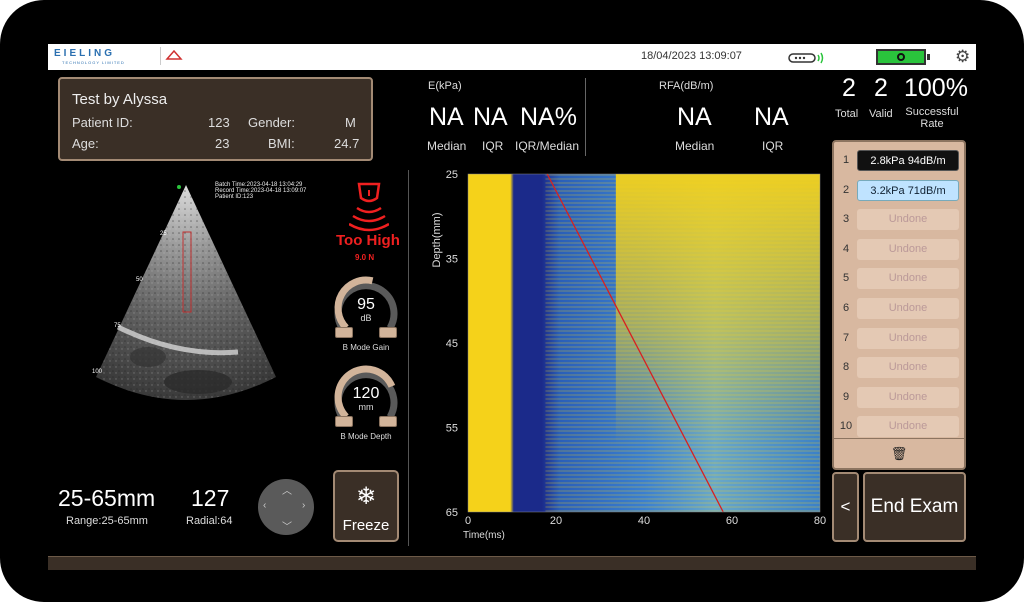  What do you see at coordinates (368, 240) in the screenshot?
I see `pressure-status: Too High` at bounding box center [368, 240].